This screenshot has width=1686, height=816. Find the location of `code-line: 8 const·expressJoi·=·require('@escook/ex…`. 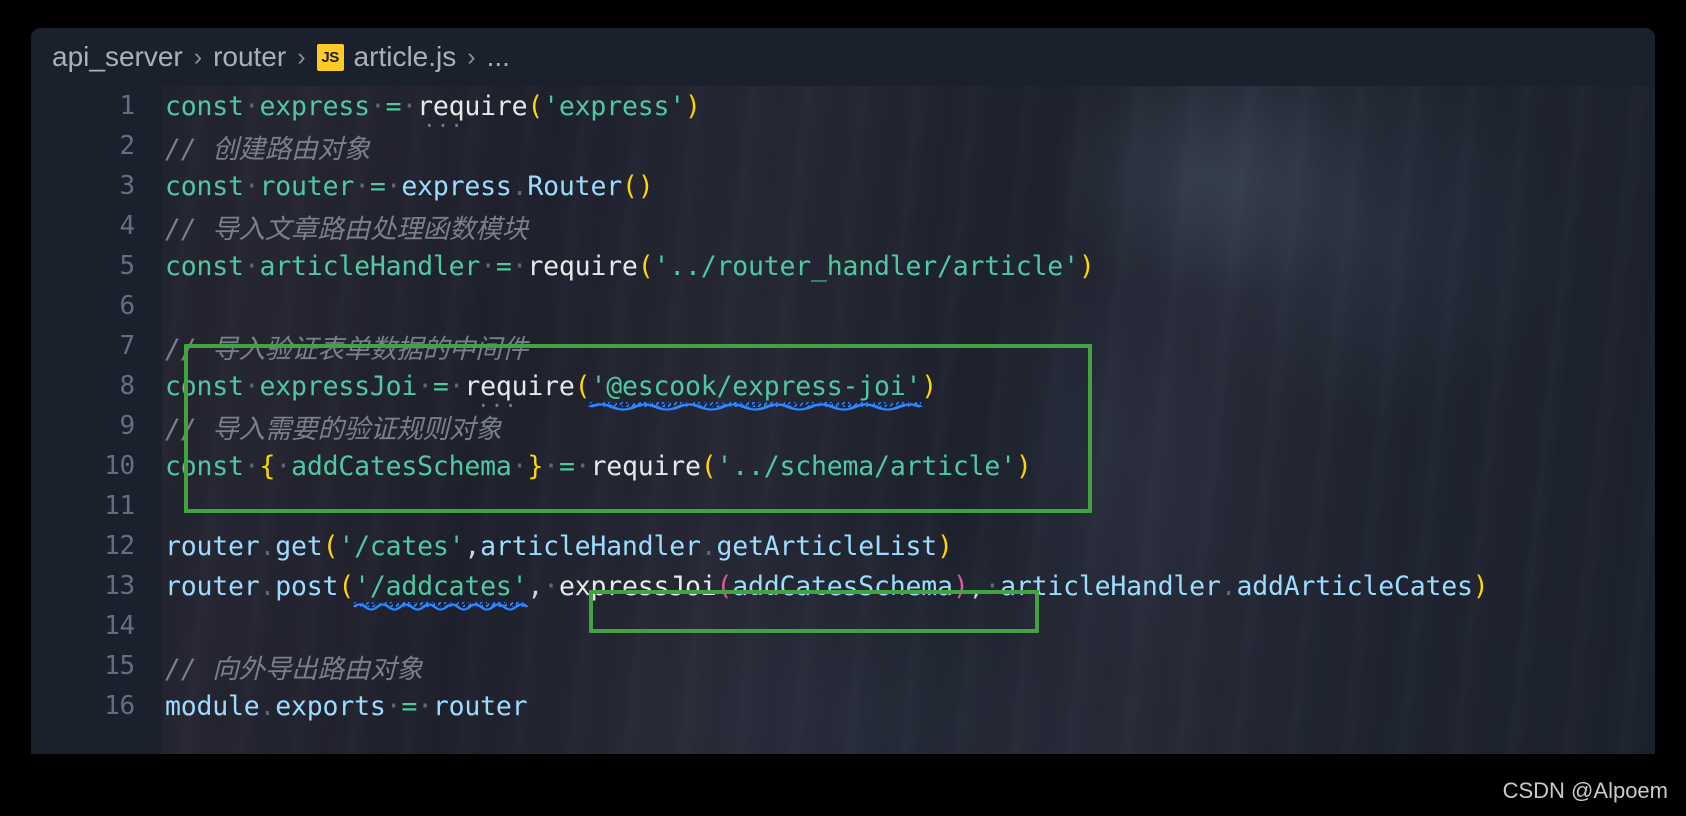

code-line: 8 const·expressJoi·=·require('@escook/ex… is located at coordinates (843, 388).